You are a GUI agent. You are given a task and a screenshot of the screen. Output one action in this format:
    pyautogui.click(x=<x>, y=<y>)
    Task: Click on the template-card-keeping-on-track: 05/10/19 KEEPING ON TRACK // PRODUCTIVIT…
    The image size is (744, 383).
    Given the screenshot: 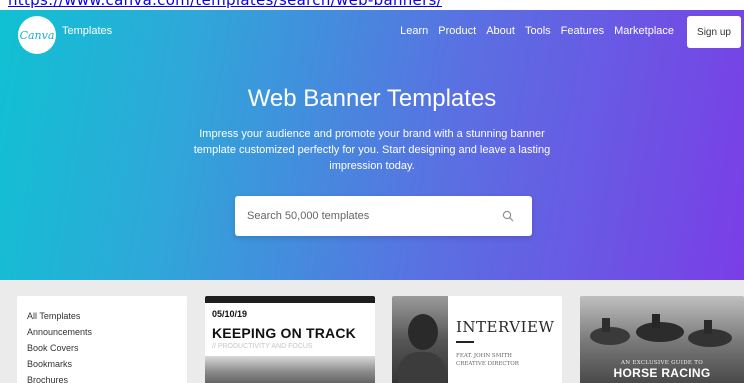 What is the action you would take?
    pyautogui.click(x=290, y=339)
    